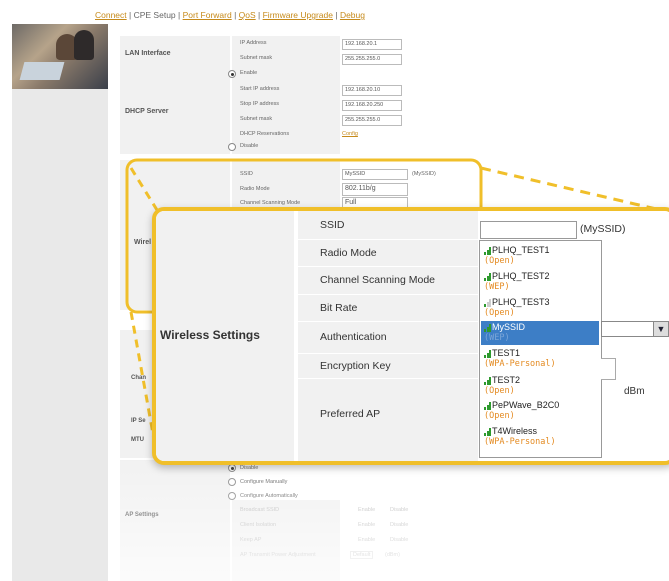 This screenshot has width=669, height=581. I want to click on authentication-select: ▼, so click(635, 329).